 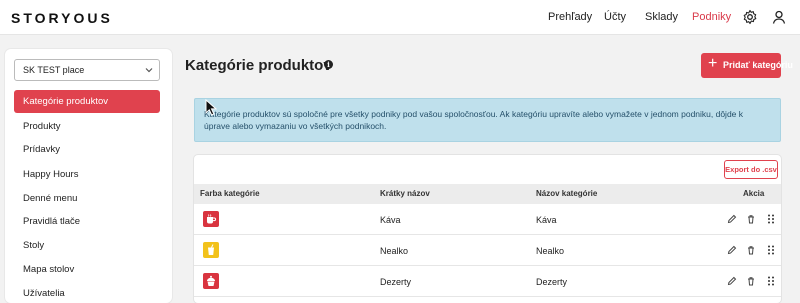 I want to click on sidebar-item-pridavky: Prídavky, so click(x=87, y=149).